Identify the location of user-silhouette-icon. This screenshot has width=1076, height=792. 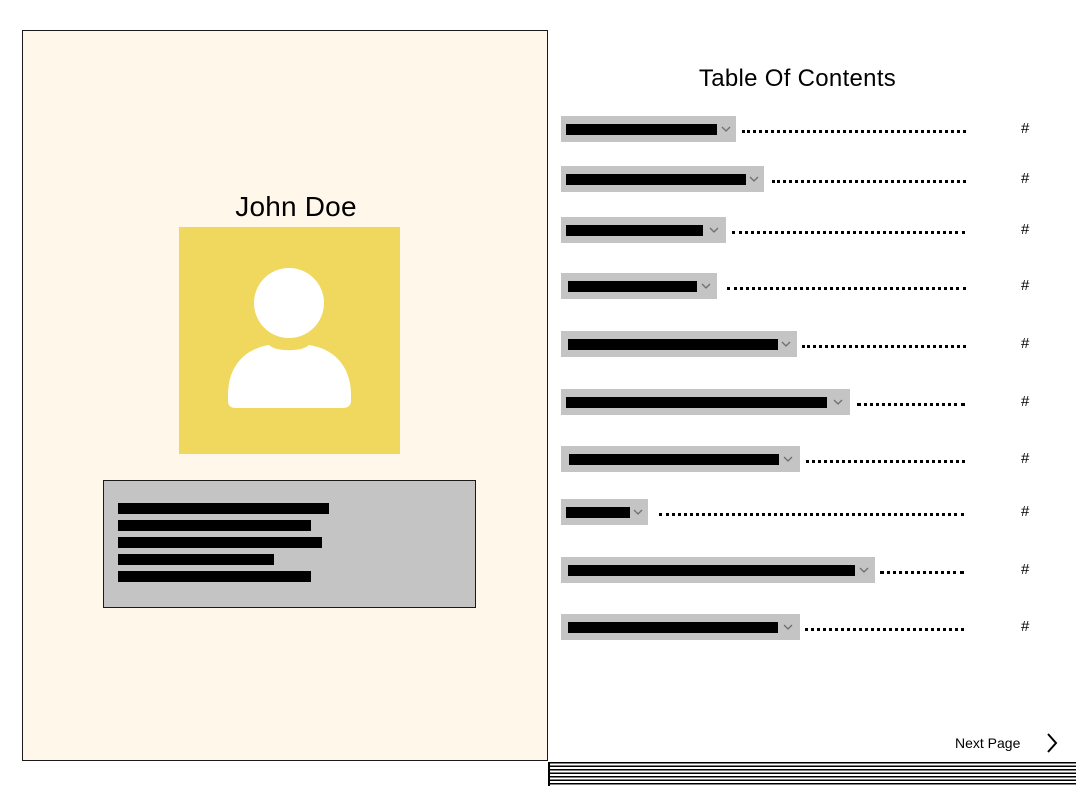
(289, 338).